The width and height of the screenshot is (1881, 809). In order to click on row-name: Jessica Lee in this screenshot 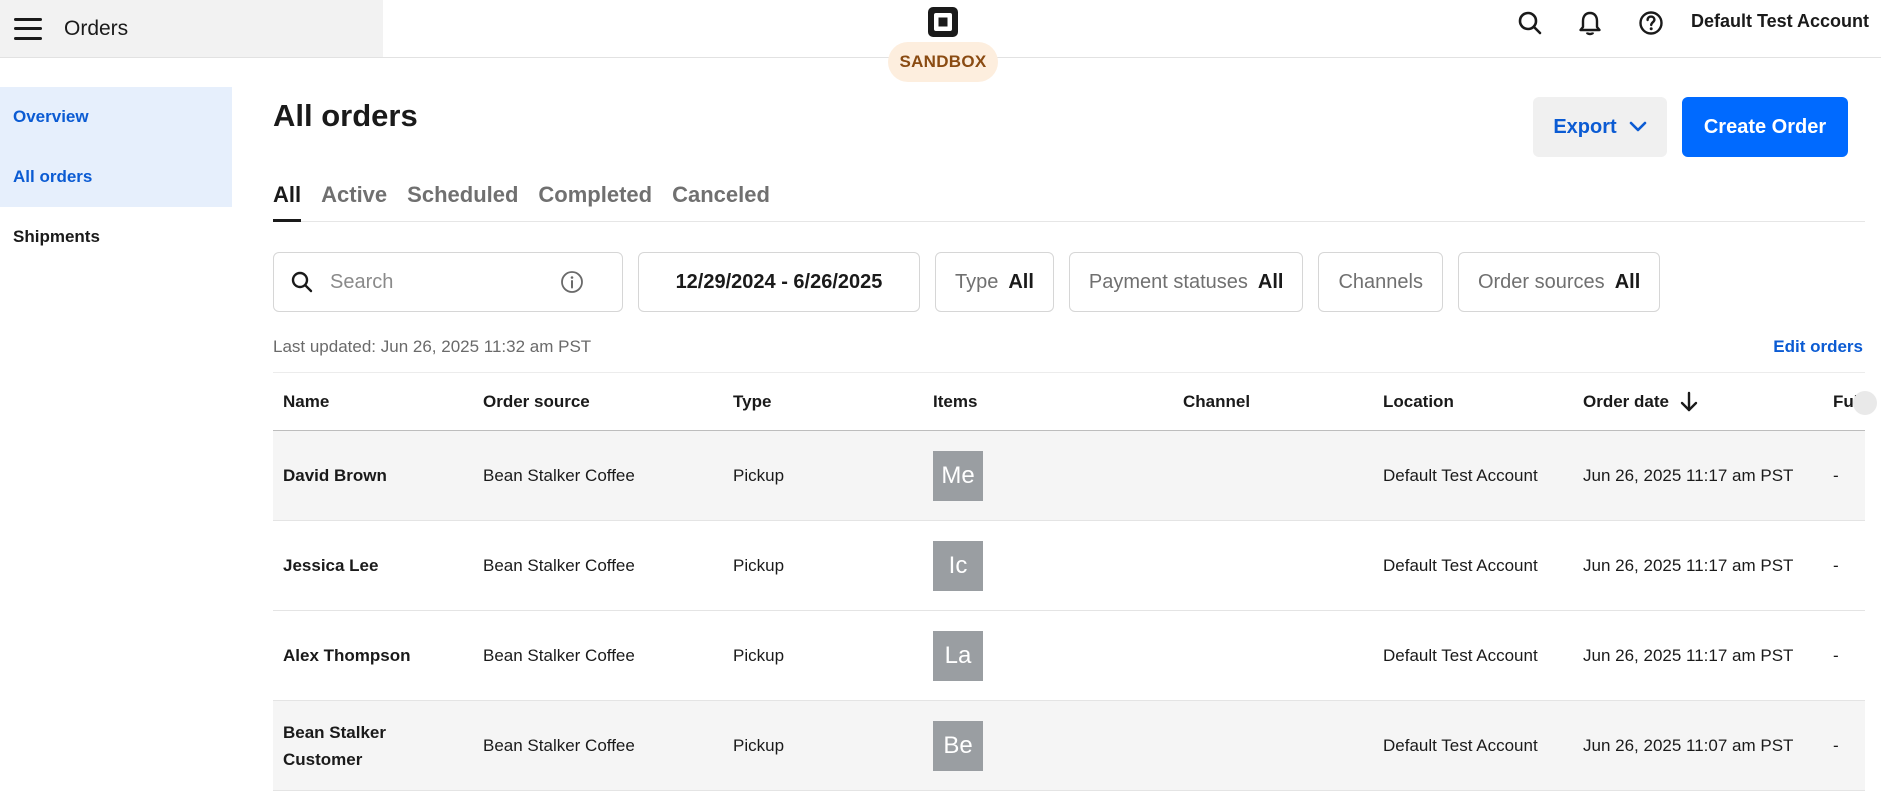, I will do `click(331, 565)`.